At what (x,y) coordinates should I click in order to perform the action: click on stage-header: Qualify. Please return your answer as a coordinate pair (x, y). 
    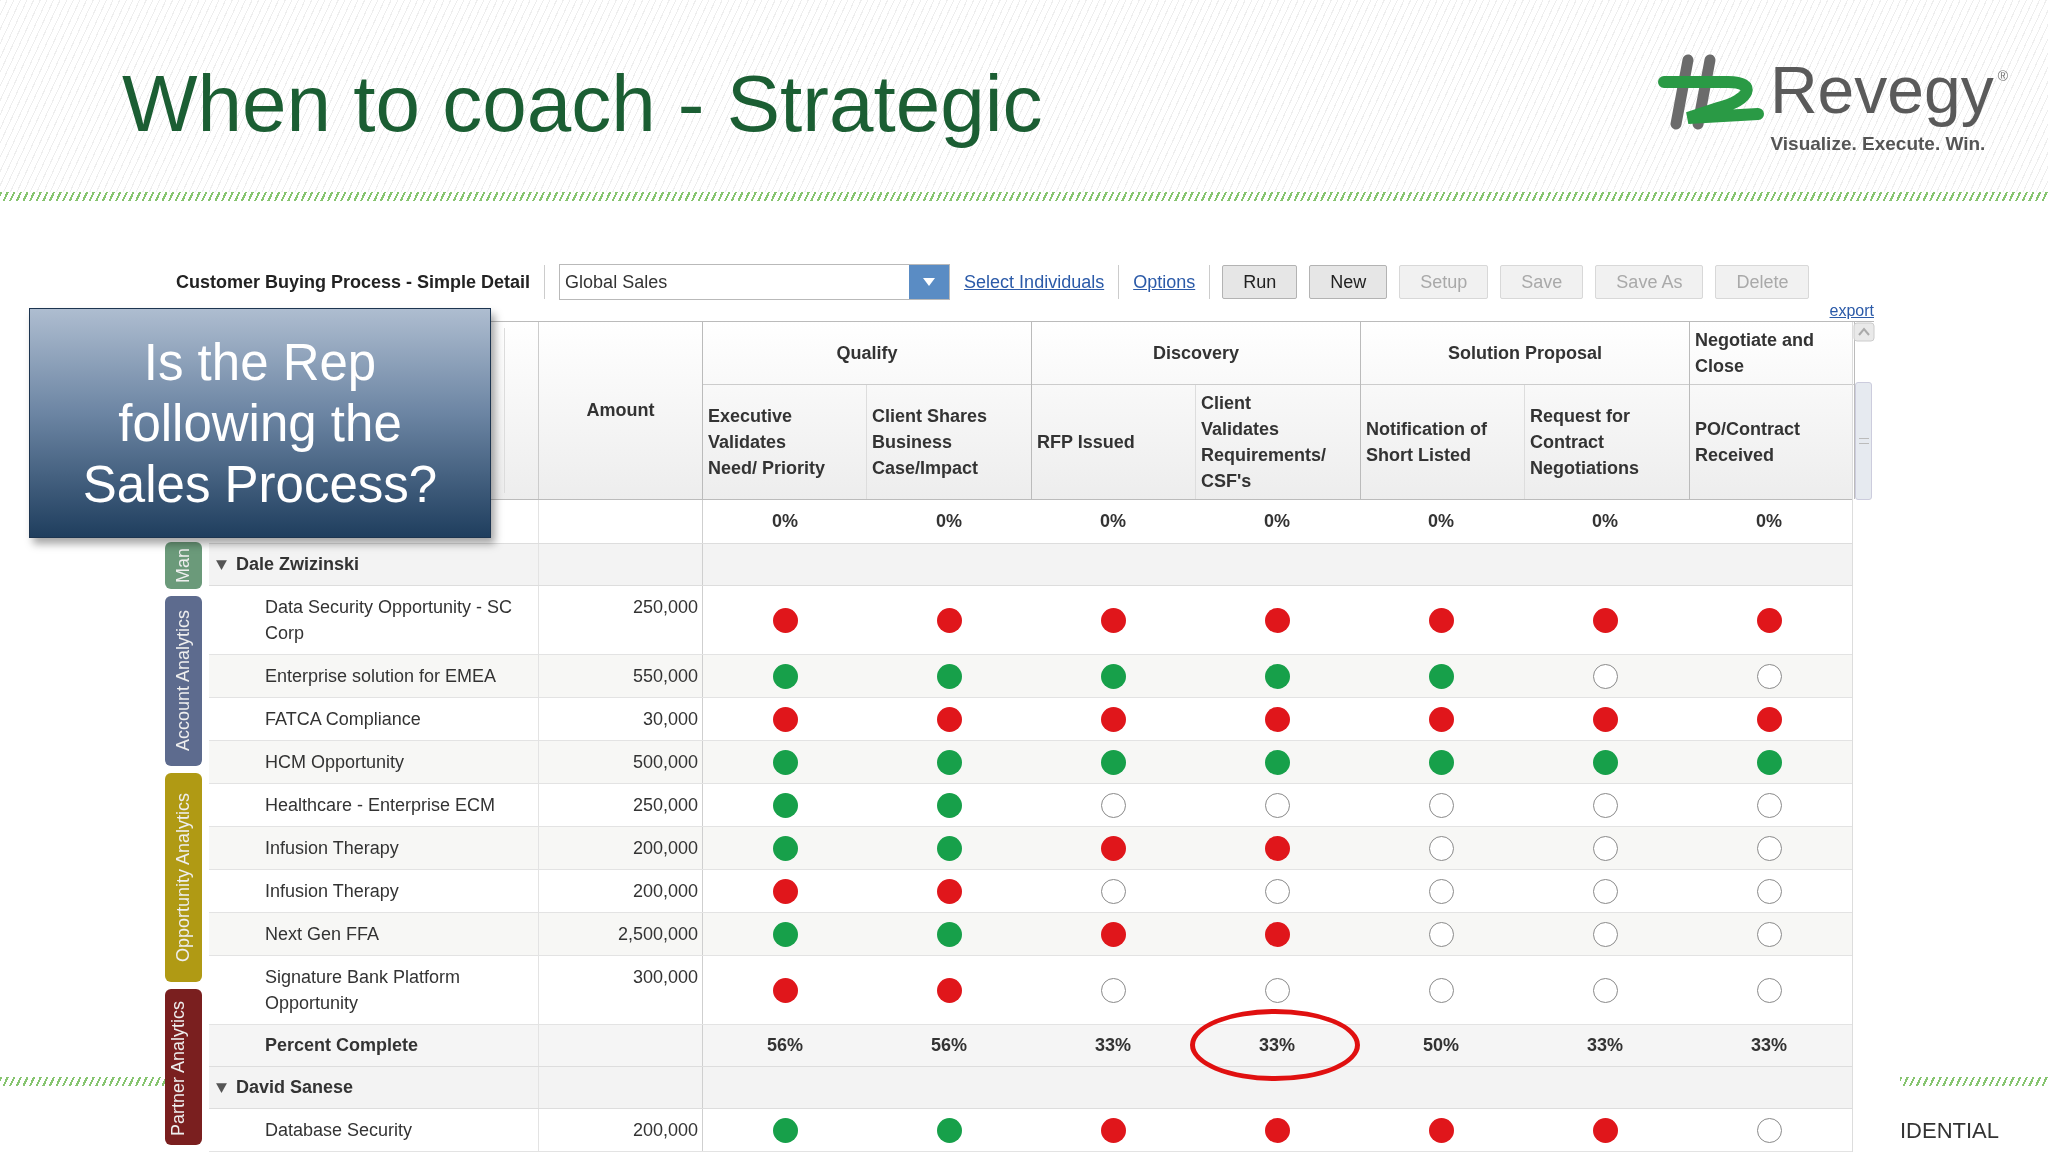
    Looking at the image, I should click on (867, 353).